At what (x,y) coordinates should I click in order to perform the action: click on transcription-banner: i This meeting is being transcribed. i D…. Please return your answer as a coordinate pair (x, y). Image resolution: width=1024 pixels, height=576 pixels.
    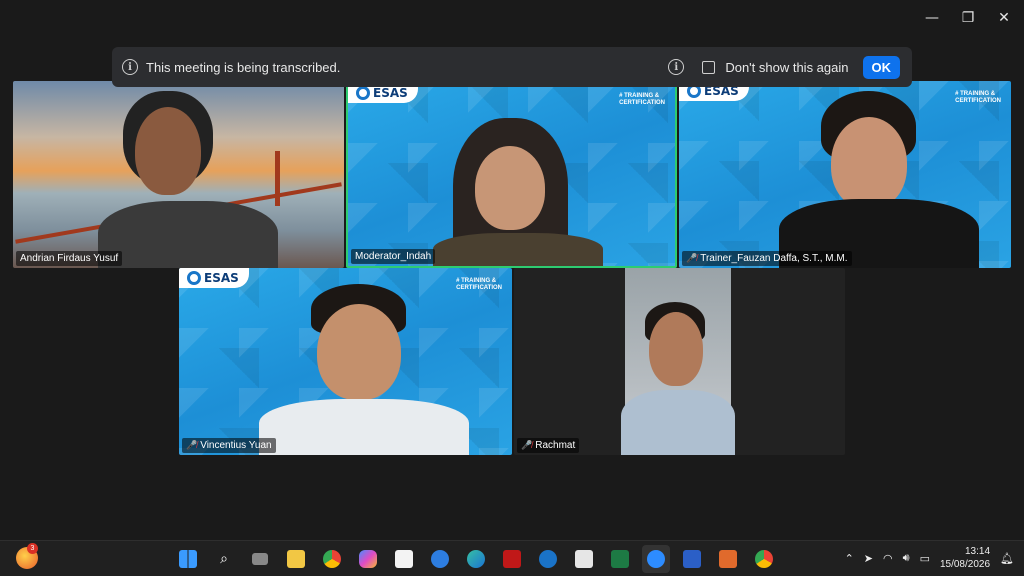
    Looking at the image, I should click on (512, 67).